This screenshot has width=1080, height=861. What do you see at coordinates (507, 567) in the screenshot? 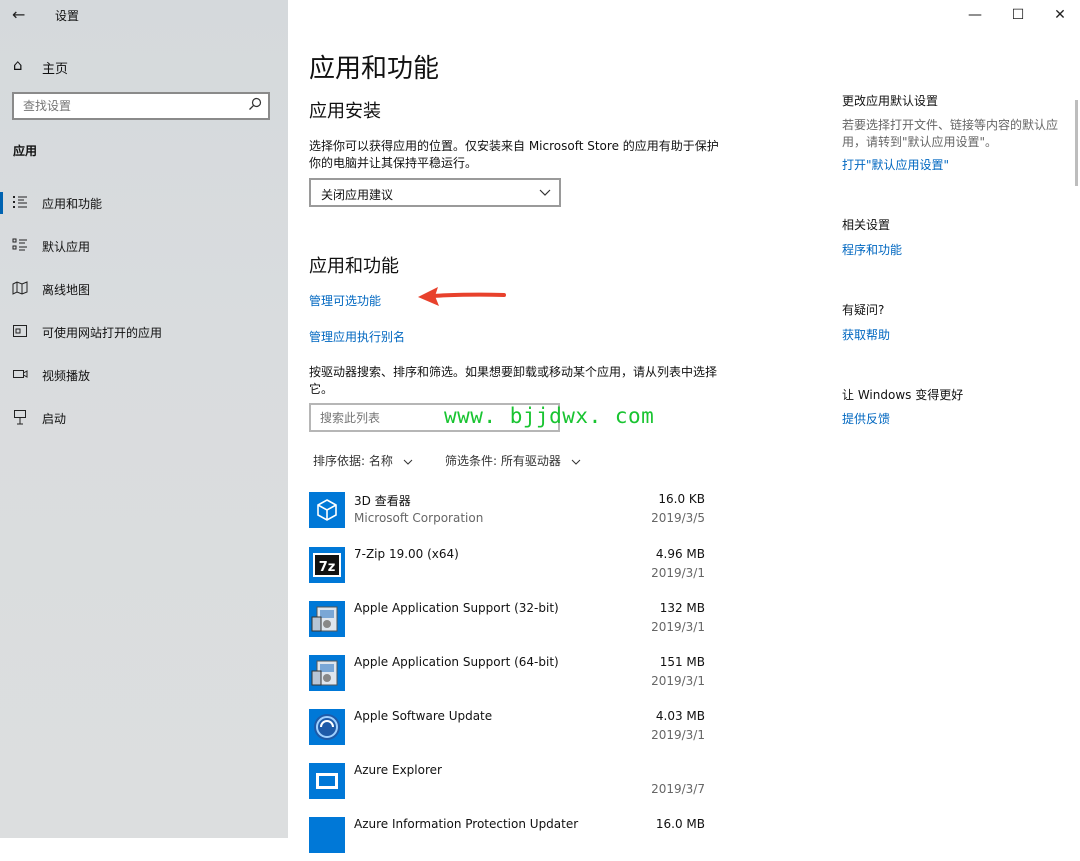
I see `list-item: 7z 7-Zip 19.00 (x64) 4.96 MB 2019/3/1` at bounding box center [507, 567].